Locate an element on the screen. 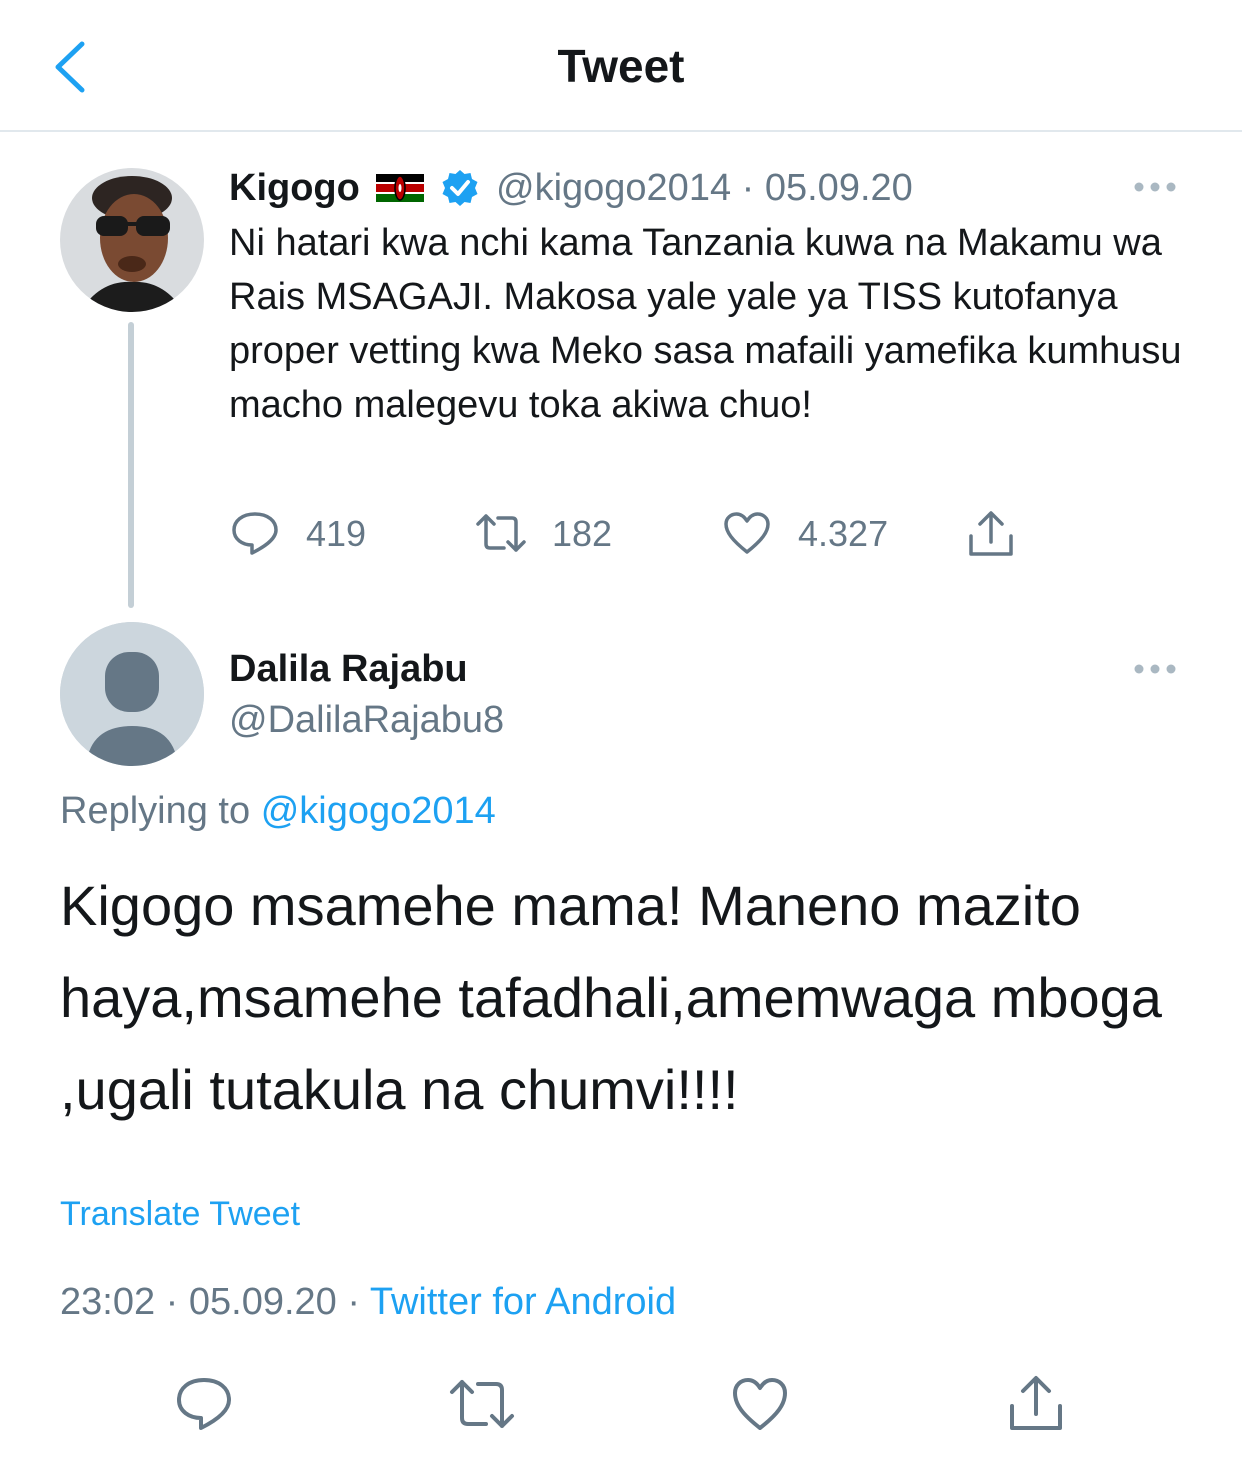 The width and height of the screenshot is (1242, 1468). dalila-avatar is located at coordinates (132, 694).